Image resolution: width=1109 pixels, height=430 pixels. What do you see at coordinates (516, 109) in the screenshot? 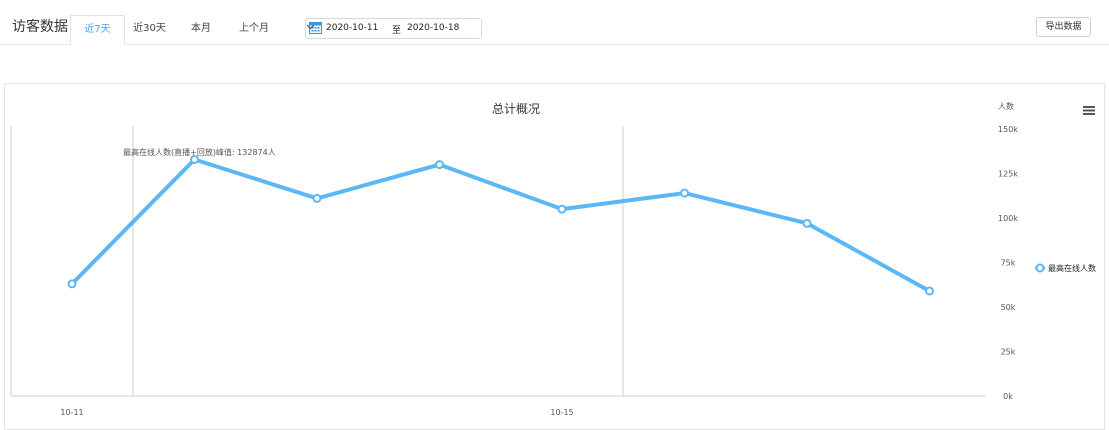
I see `chart-title: 总计概况` at bounding box center [516, 109].